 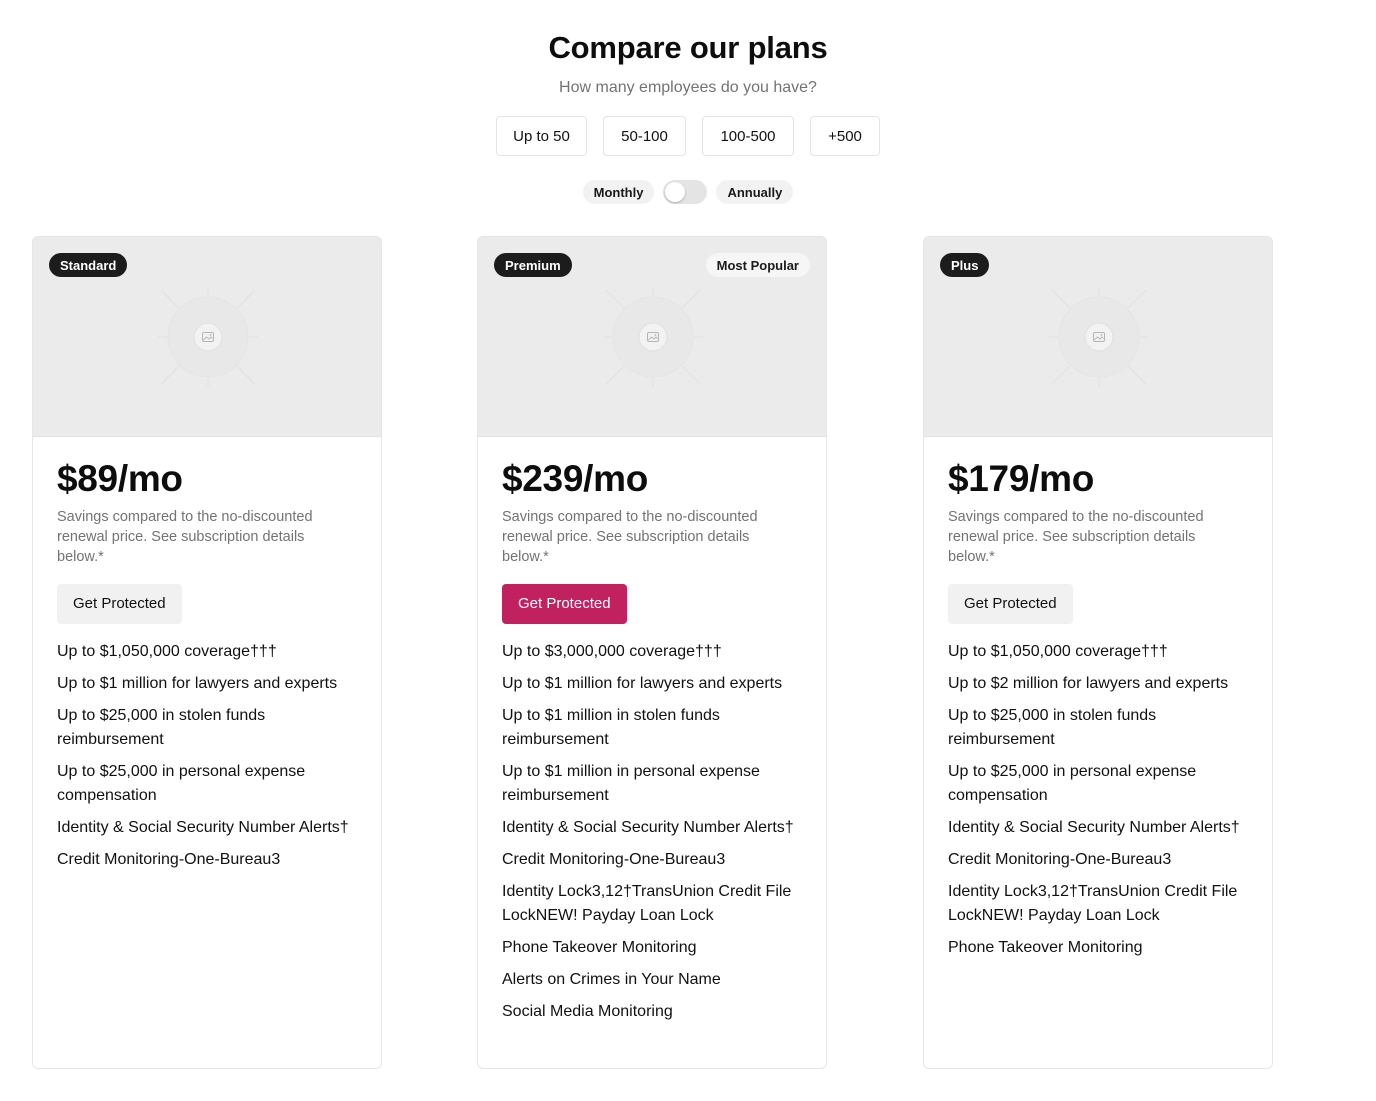 I want to click on plan-badge: Plus, so click(x=965, y=265).